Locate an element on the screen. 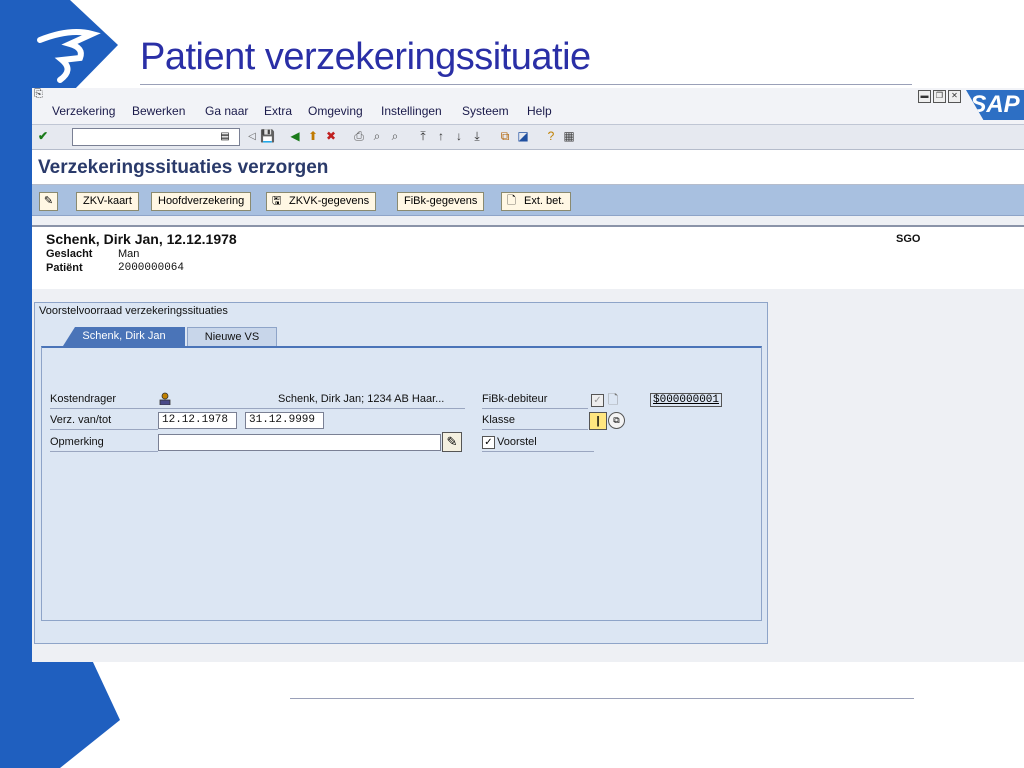 This screenshot has height=768, width=1024. zkvk-gegevens-label: ZKVK-gegevens is located at coordinates (329, 201).